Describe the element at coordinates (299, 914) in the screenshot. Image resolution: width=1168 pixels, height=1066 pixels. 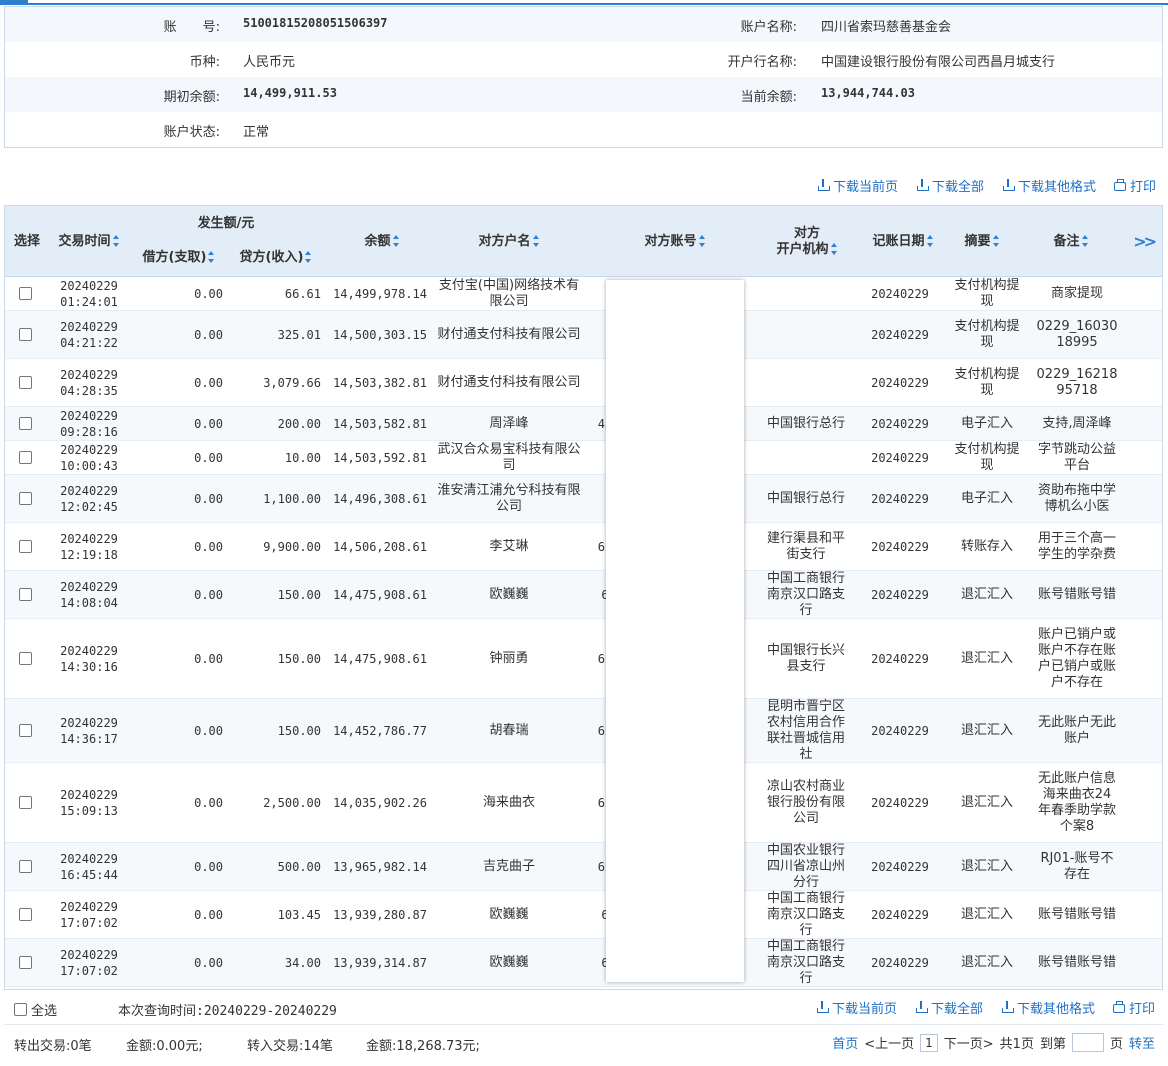
I see `cell-credit: 103.45` at that location.